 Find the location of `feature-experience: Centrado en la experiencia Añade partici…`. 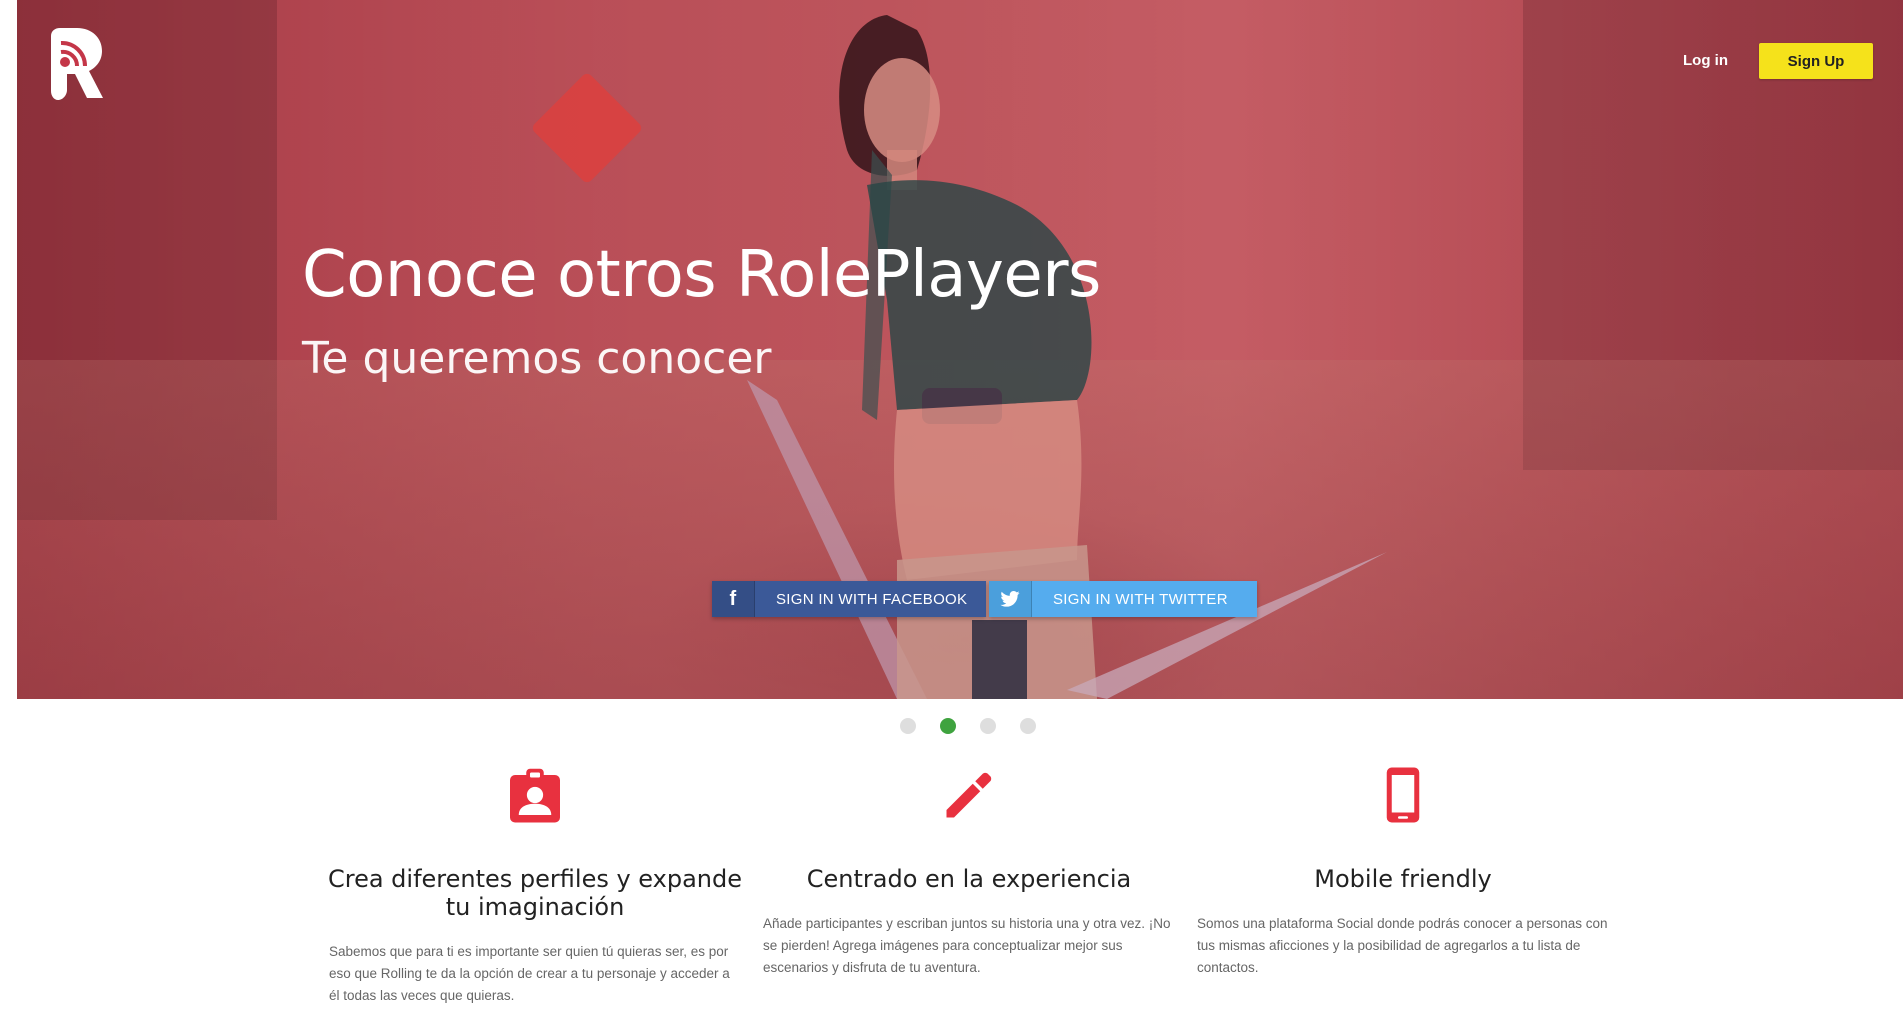

feature-experience: Centrado en la experiencia Añade partici… is located at coordinates (969, 872).